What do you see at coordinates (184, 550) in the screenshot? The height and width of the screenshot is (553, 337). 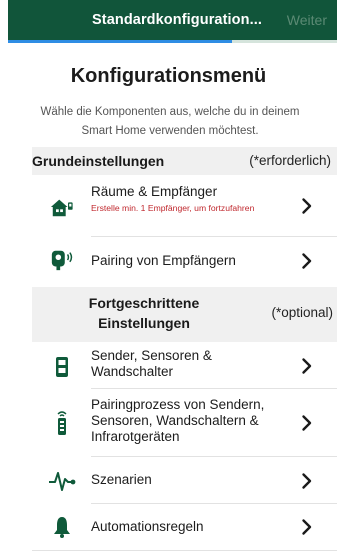 I see `divider` at bounding box center [184, 550].